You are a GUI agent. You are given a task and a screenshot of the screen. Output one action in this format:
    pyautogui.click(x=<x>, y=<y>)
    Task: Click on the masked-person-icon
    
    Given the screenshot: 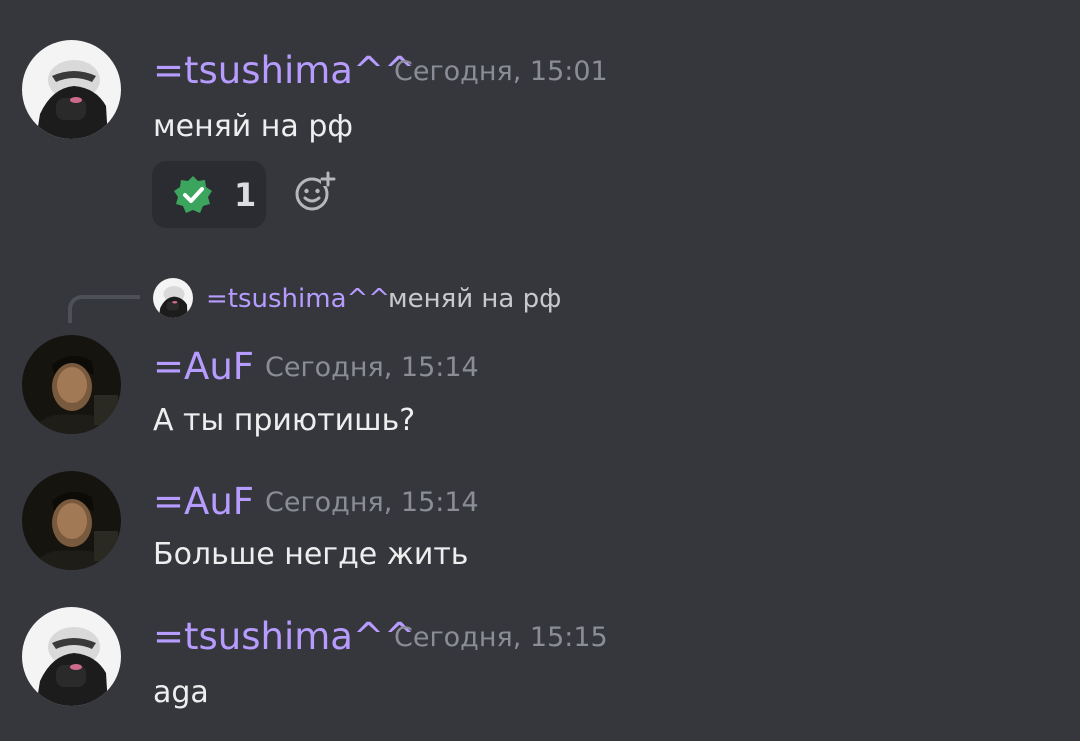 What is the action you would take?
    pyautogui.click(x=71, y=656)
    